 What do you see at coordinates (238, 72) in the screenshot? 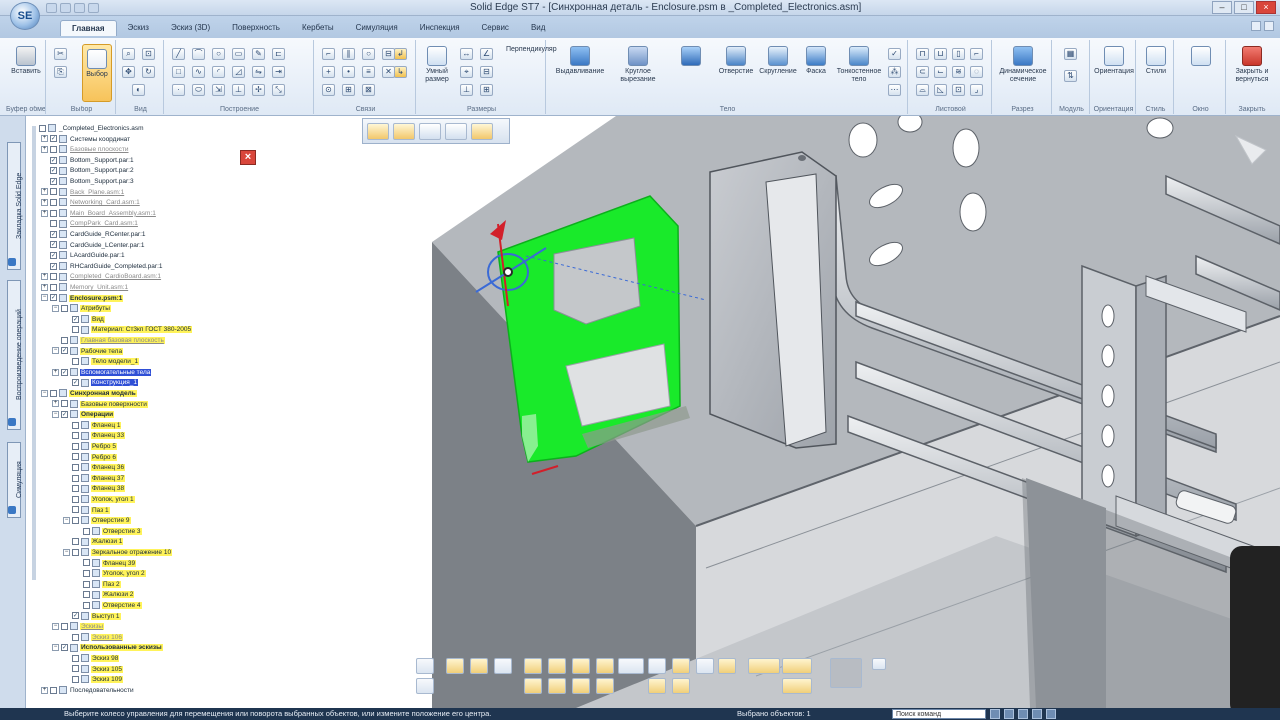
I see `chamfer-sketch-icon: ◿` at bounding box center [238, 72].